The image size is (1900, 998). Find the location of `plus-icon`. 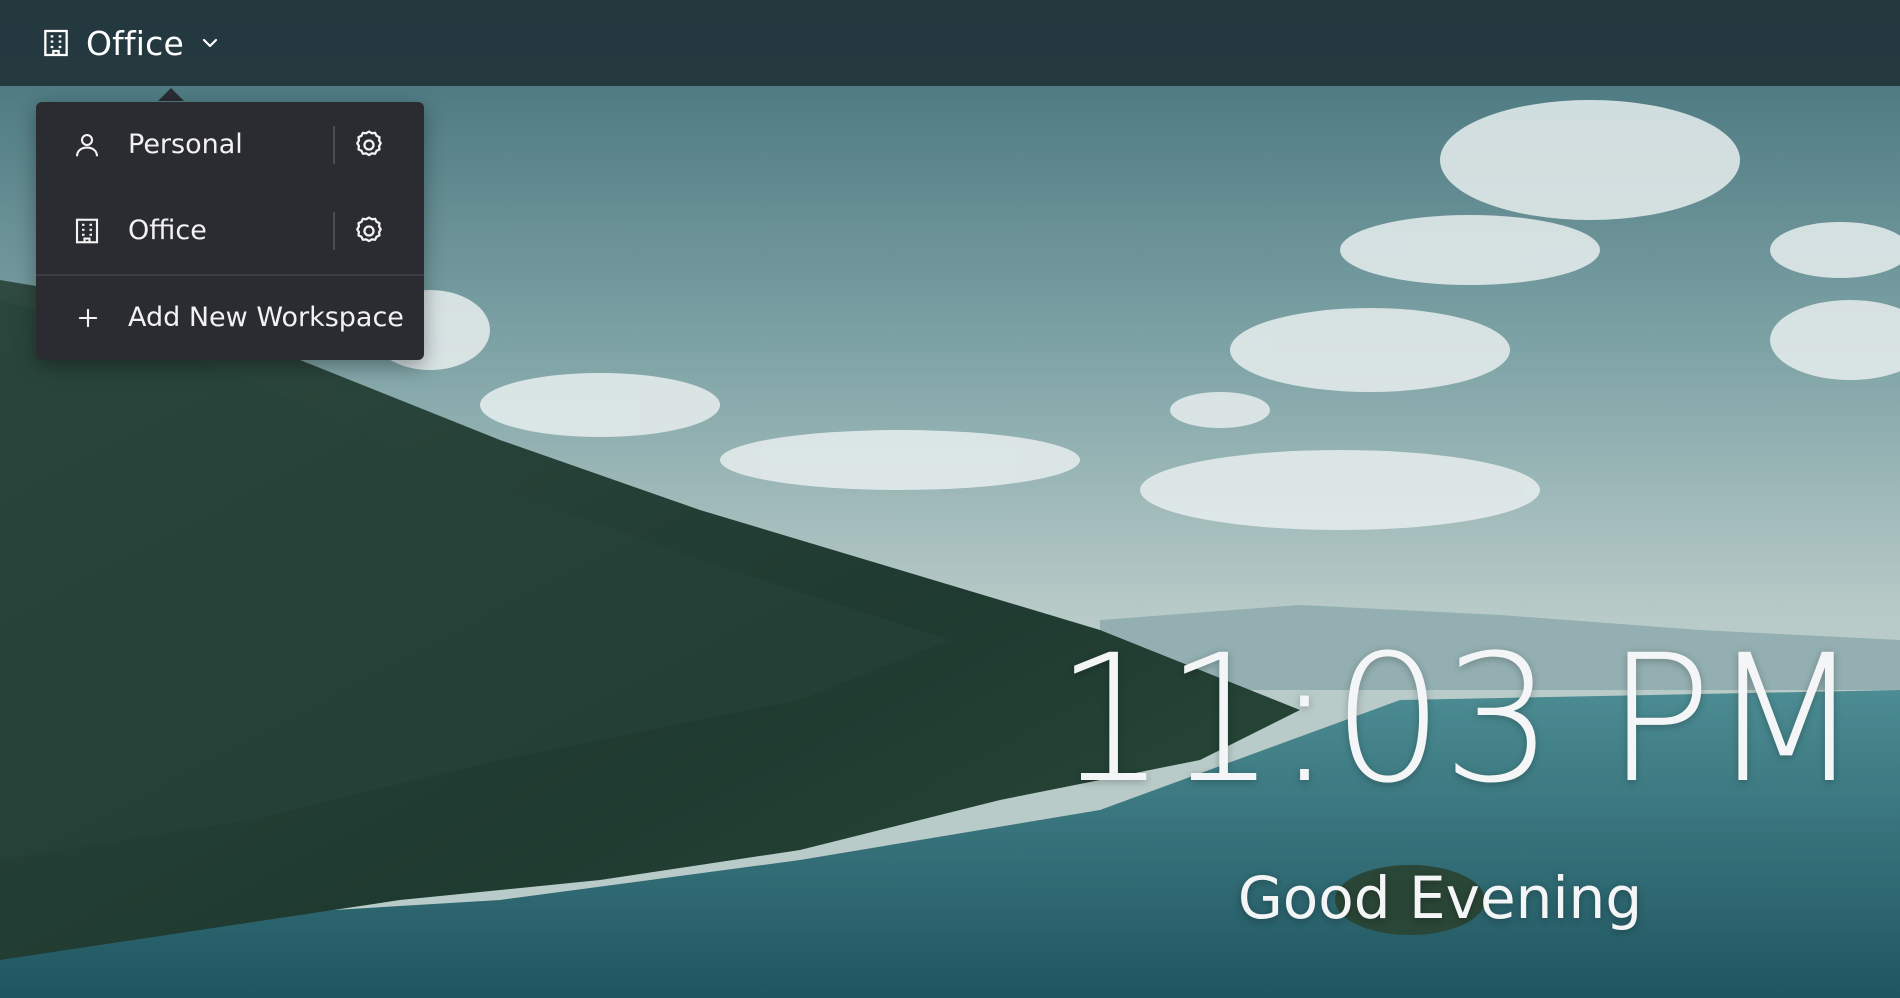

plus-icon is located at coordinates (88, 318).